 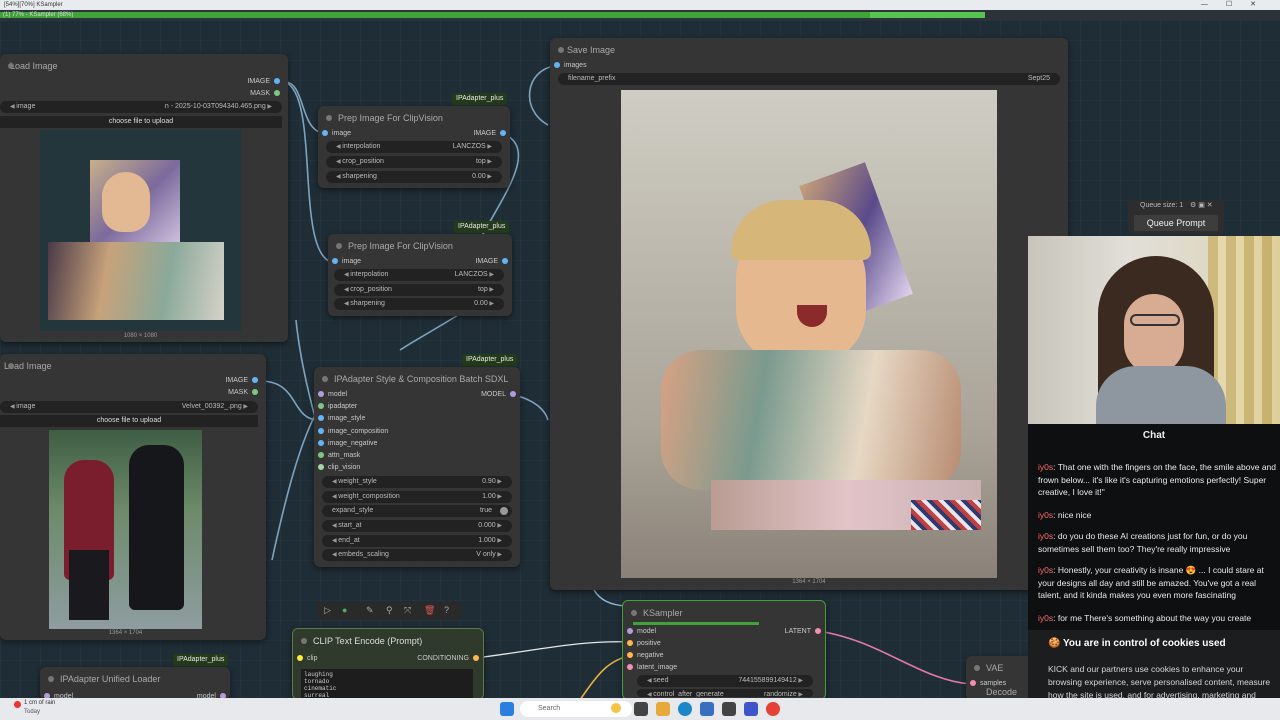 What do you see at coordinates (339, 419) in the screenshot?
I see `input-image-style: image_style` at bounding box center [339, 419].